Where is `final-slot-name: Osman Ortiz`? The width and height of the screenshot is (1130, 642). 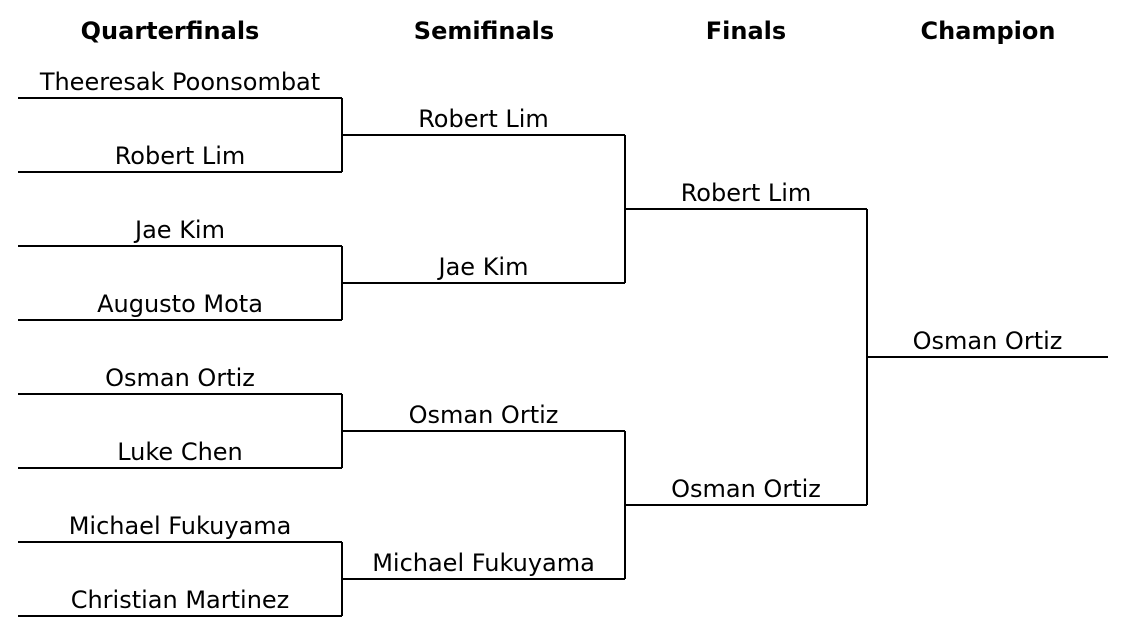
final-slot-name: Osman Ortiz is located at coordinates (746, 489).